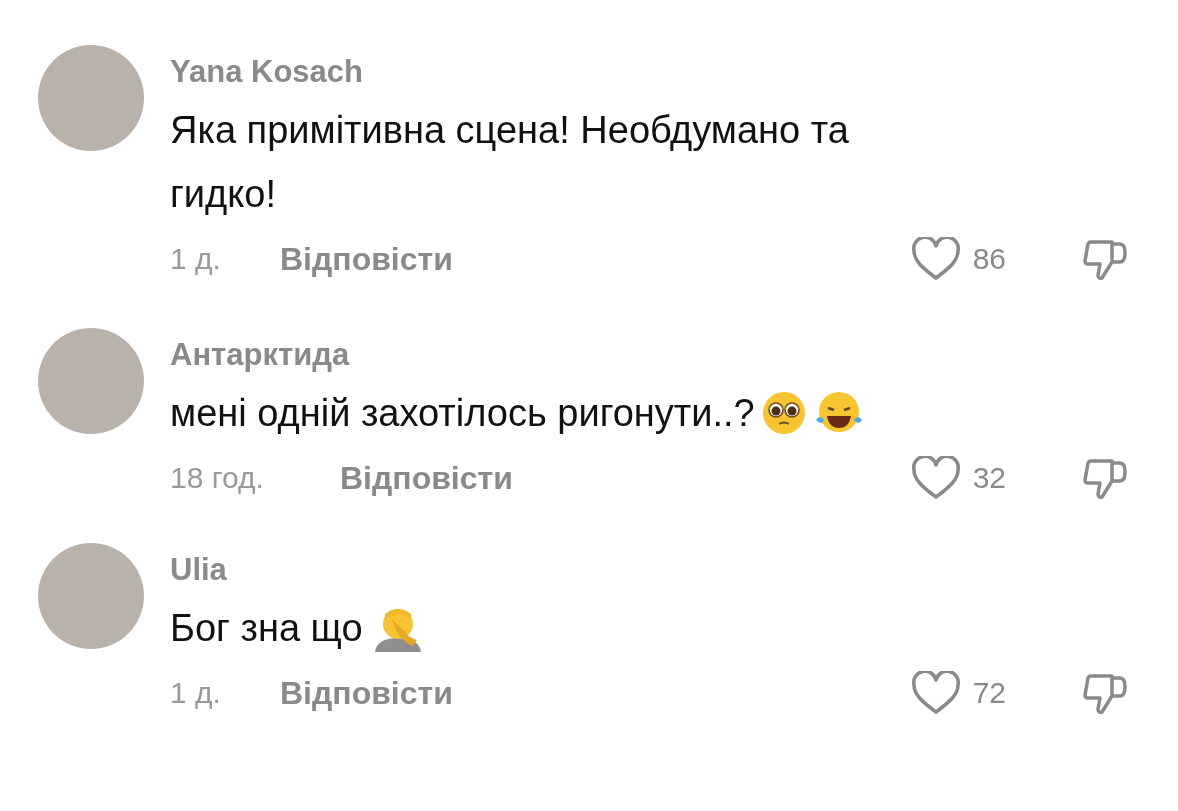 Image resolution: width=1178 pixels, height=811 pixels. I want to click on username: Ulia, so click(670, 570).